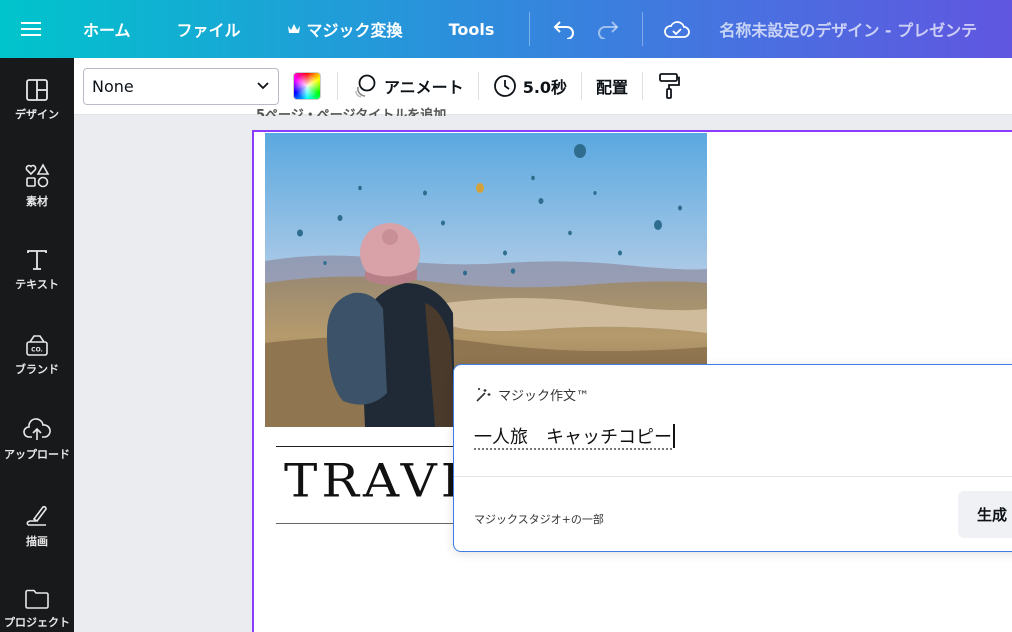  I want to click on animate-label: アニメート, so click(424, 87).